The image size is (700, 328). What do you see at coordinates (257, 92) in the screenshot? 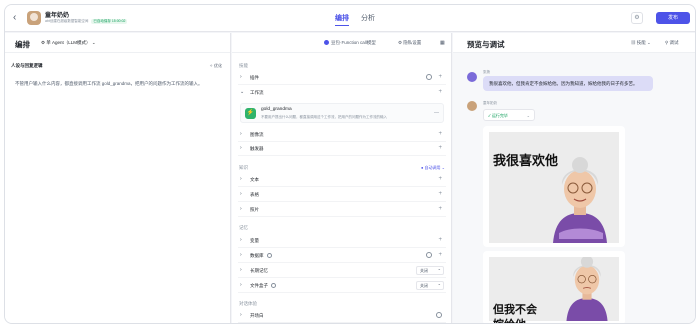
I see `row-label: 工作流` at bounding box center [257, 92].